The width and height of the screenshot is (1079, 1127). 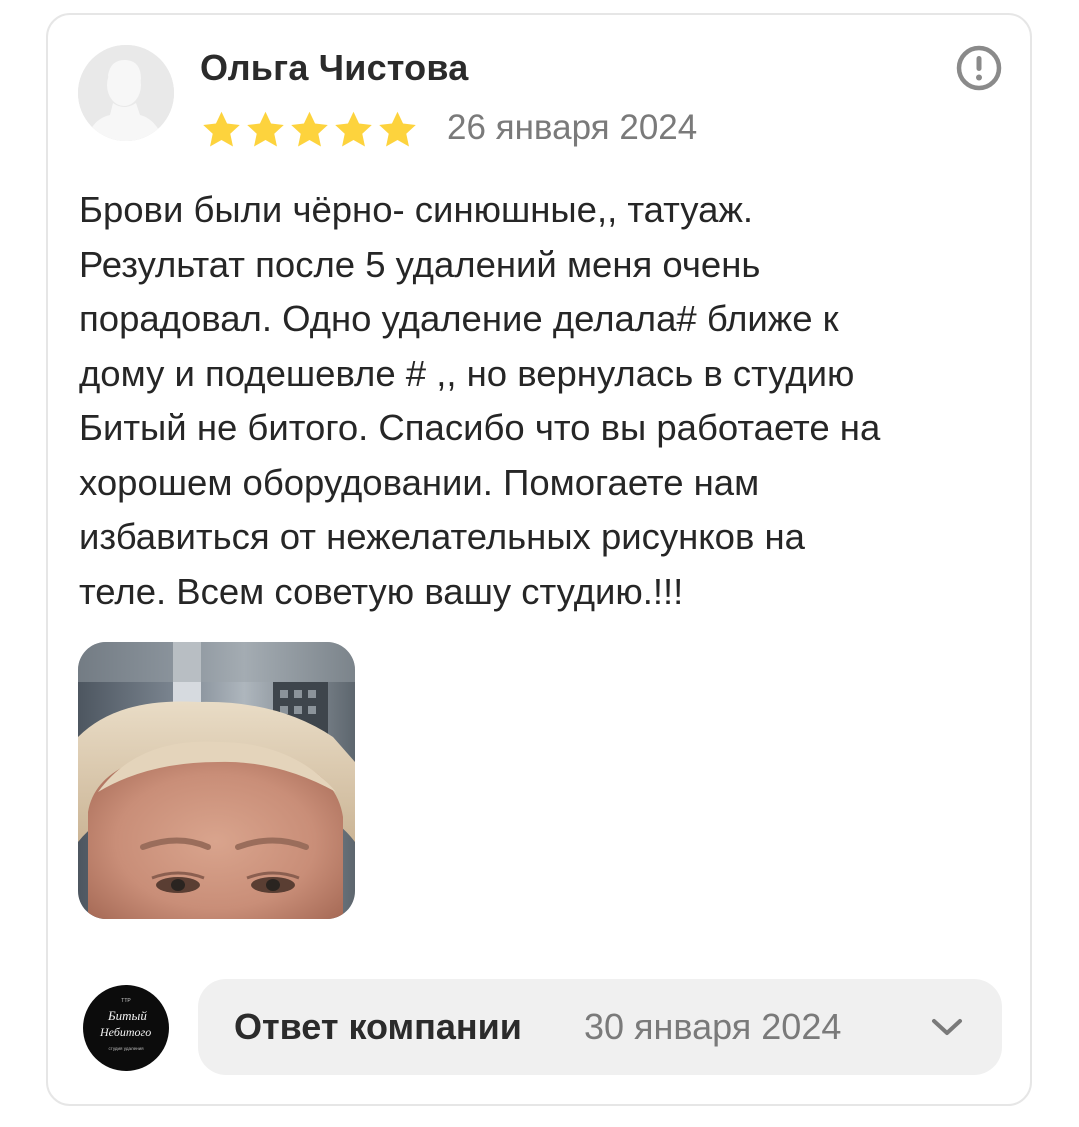 What do you see at coordinates (572, 127) in the screenshot?
I see `review-date: 26 января 2024` at bounding box center [572, 127].